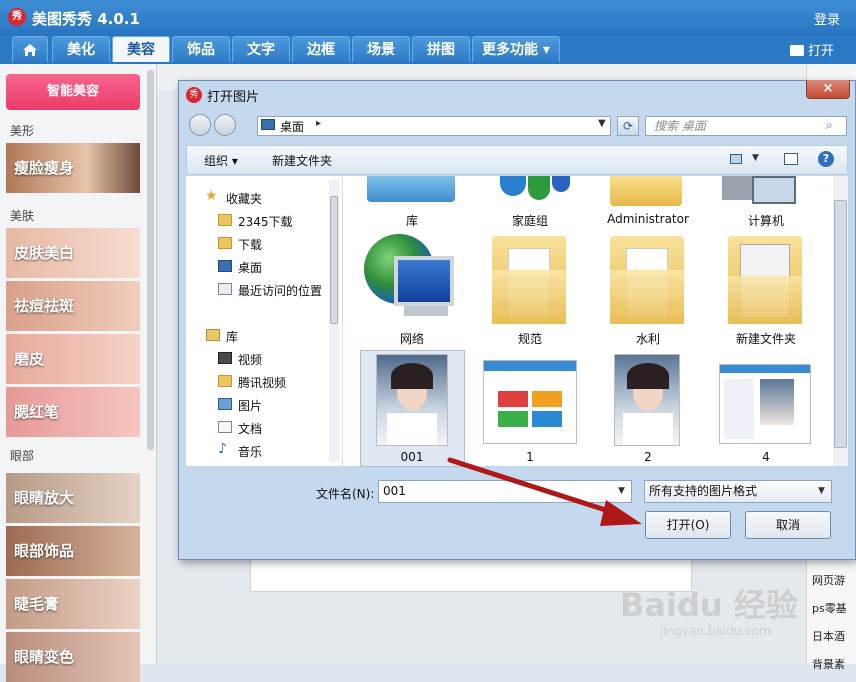 The width and height of the screenshot is (856, 682). I want to click on annotation-arrow, so click(544, 491).